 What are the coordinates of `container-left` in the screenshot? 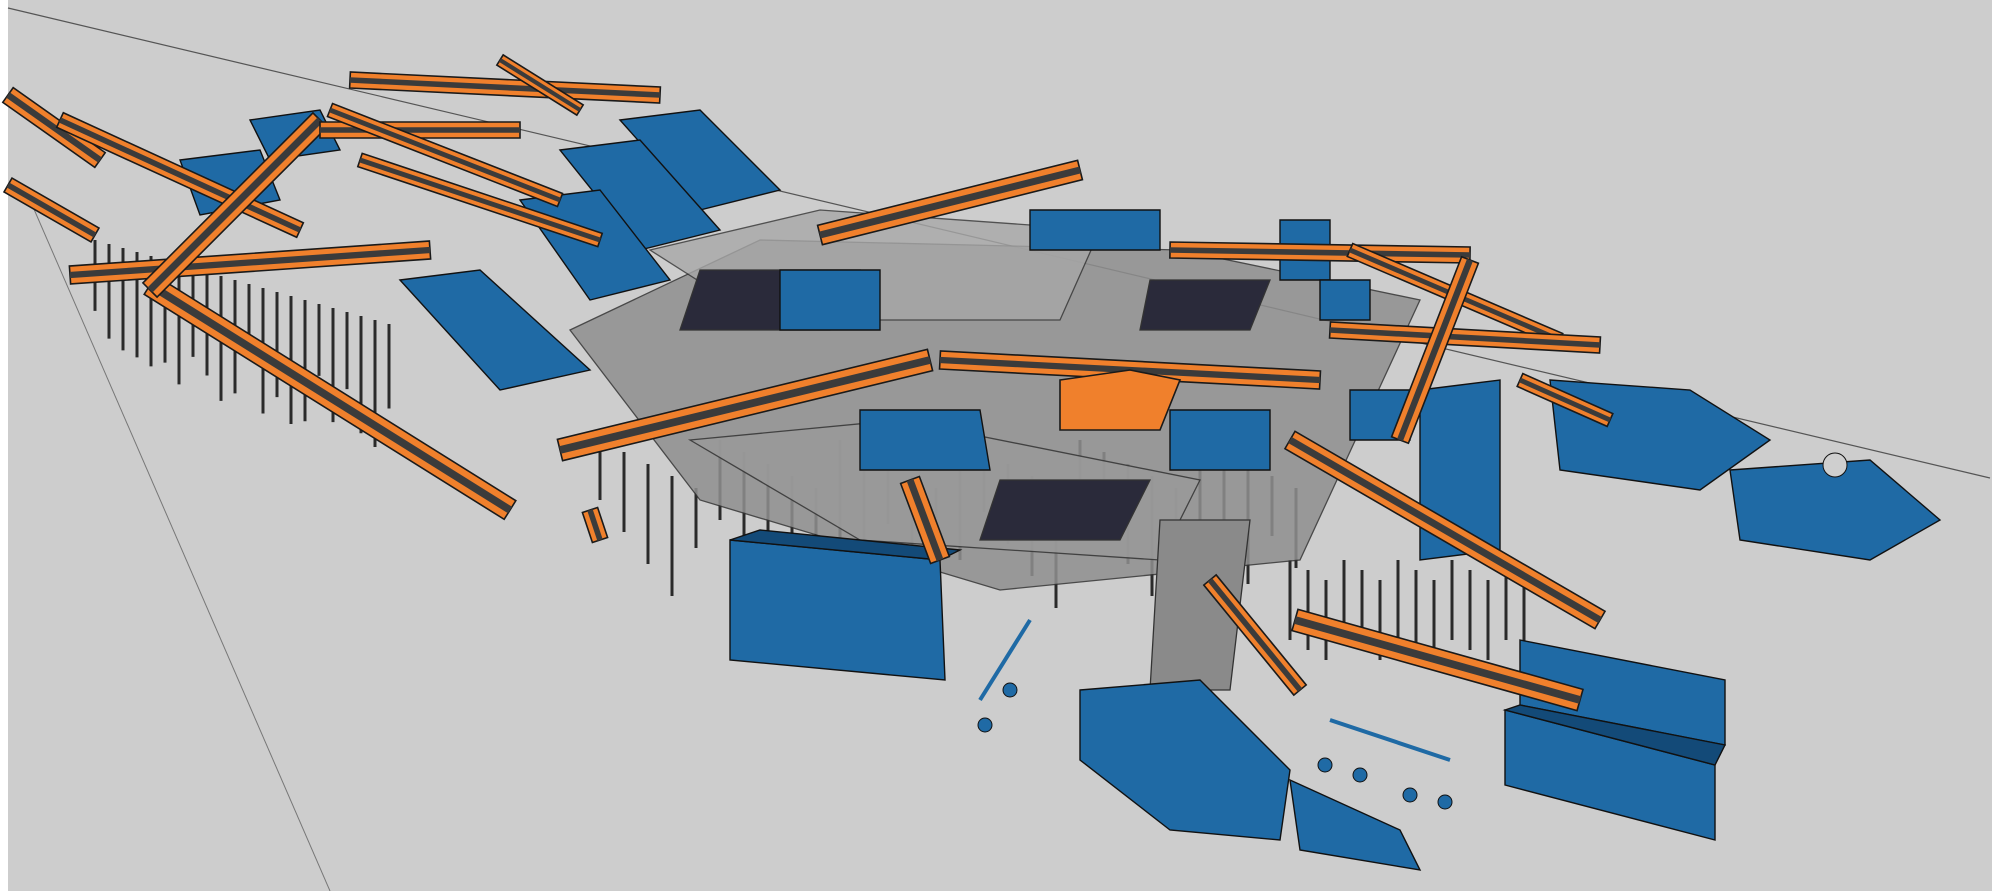 It's located at (837, 610).